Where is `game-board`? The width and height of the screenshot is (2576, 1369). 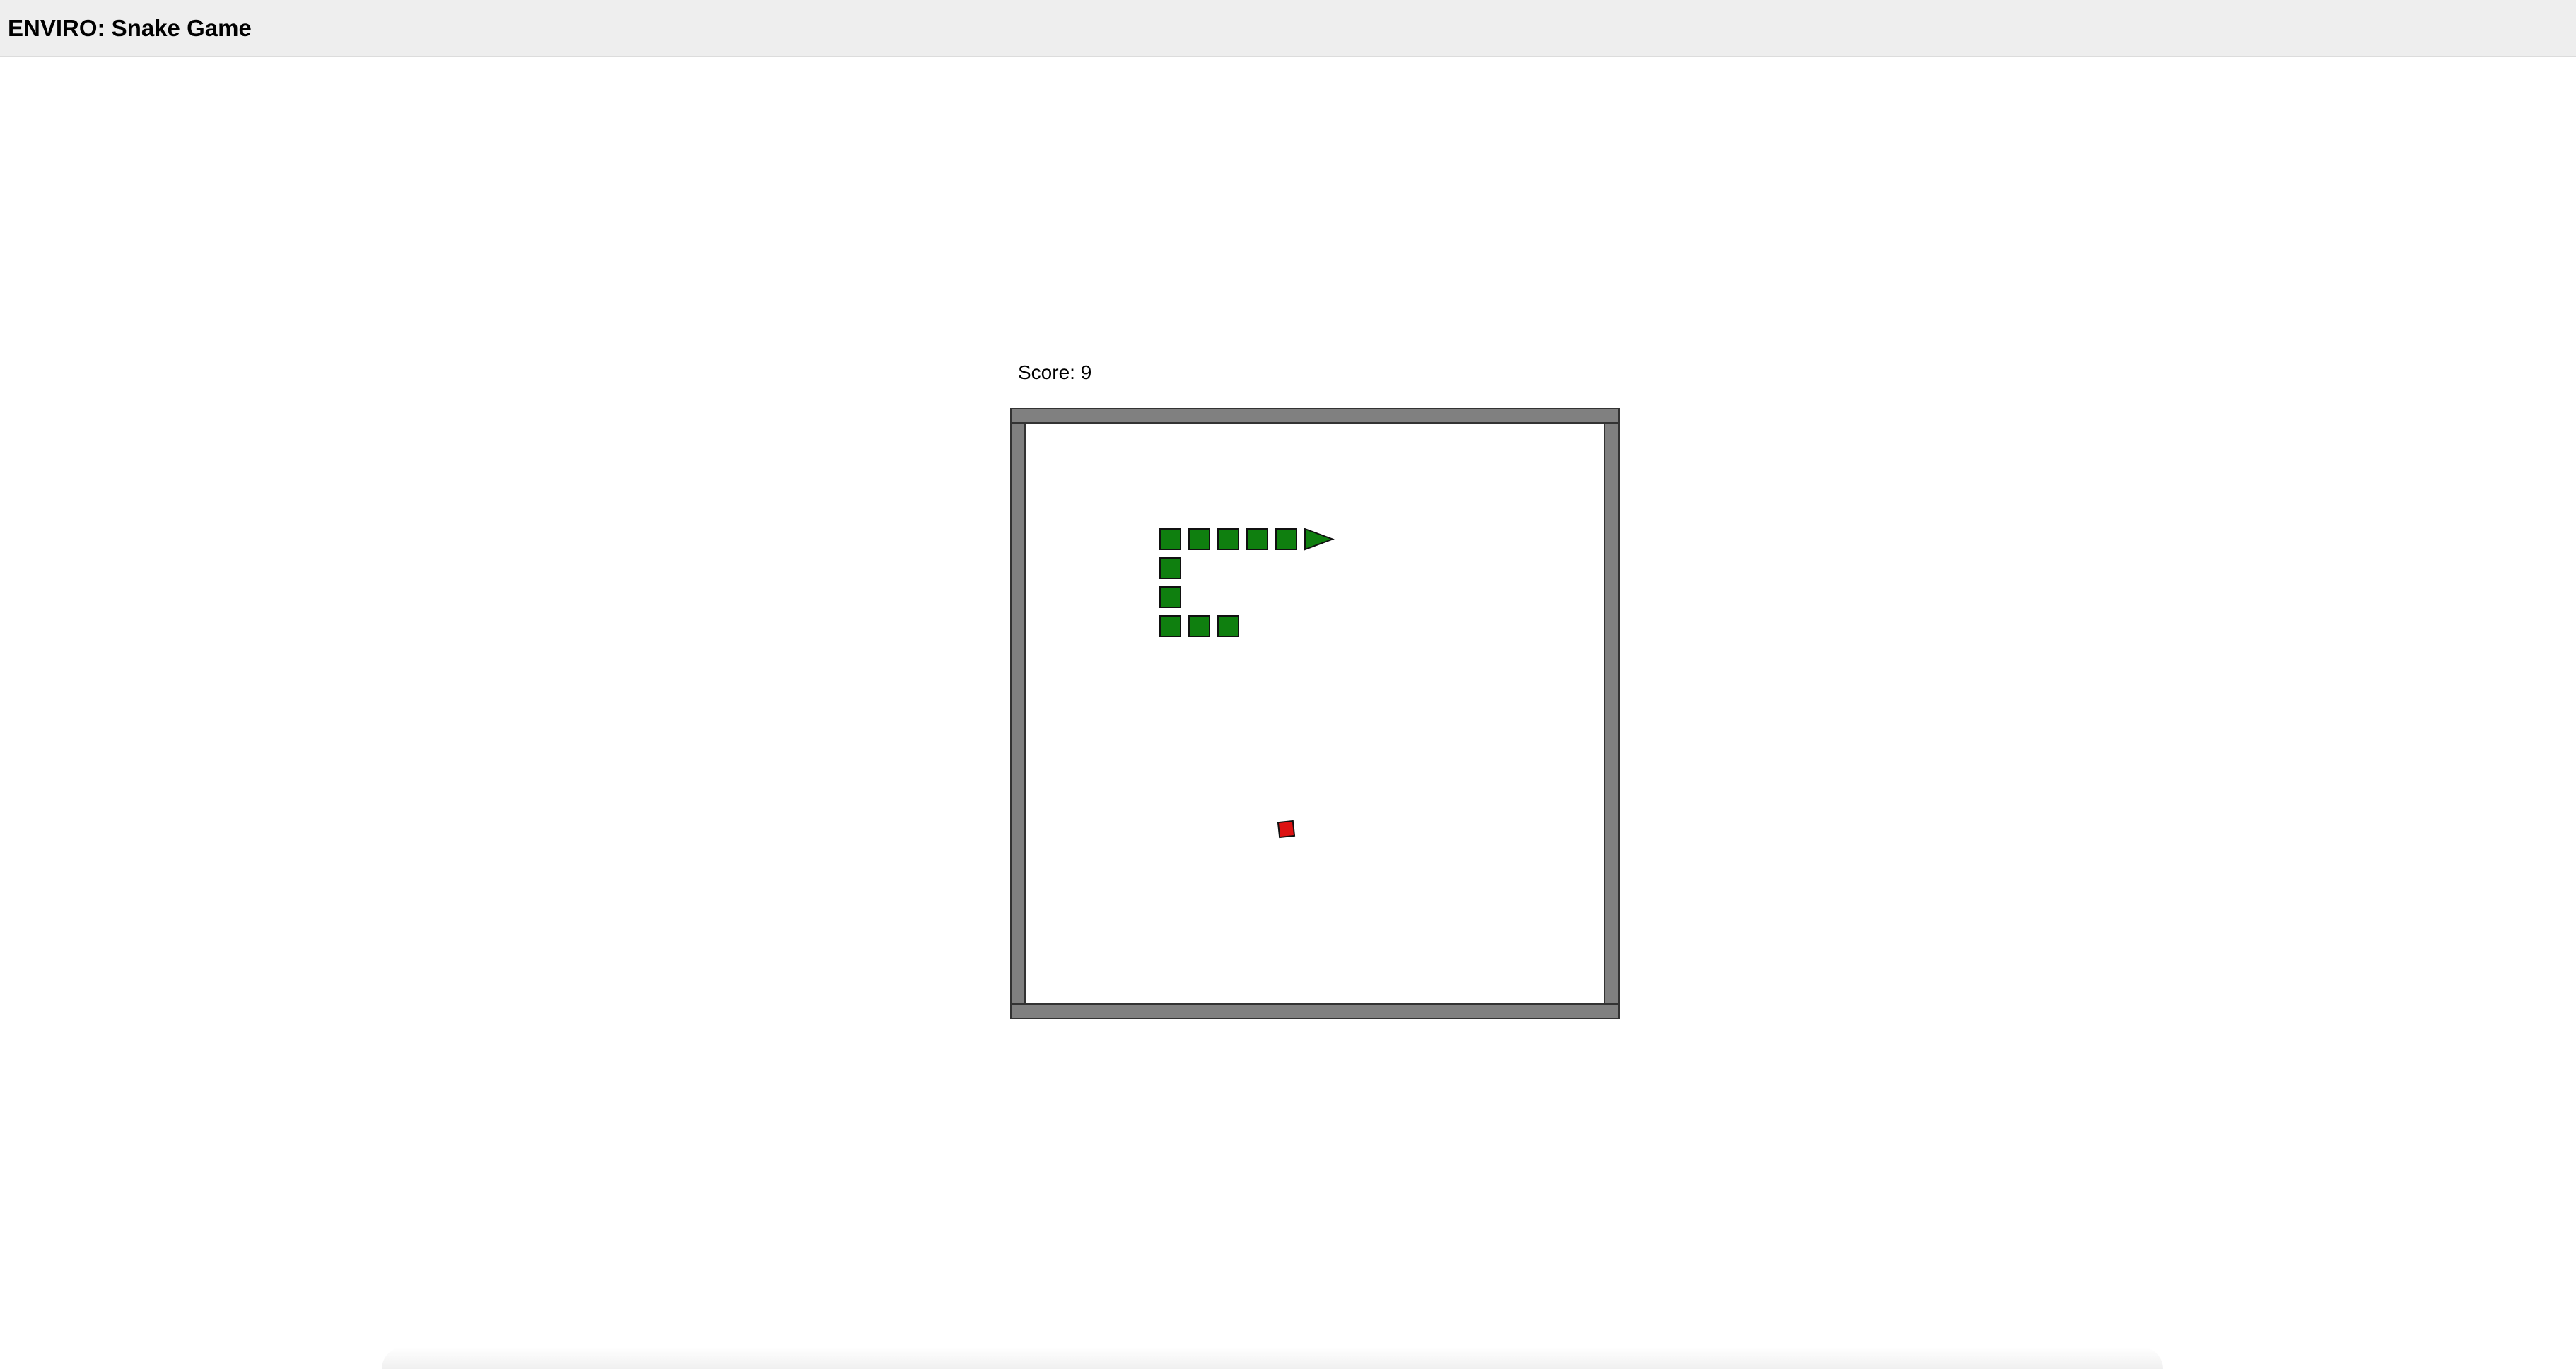 game-board is located at coordinates (1315, 713).